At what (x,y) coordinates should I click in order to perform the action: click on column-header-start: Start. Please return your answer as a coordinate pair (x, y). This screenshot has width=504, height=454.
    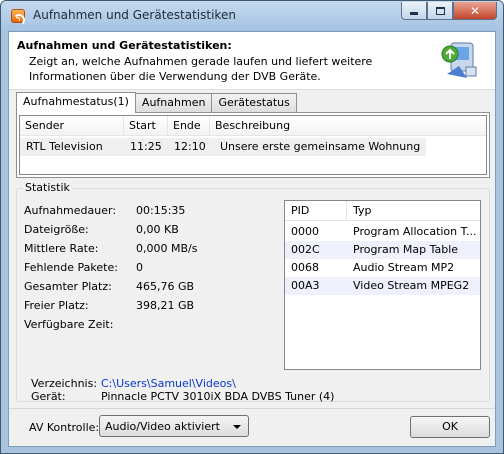
    Looking at the image, I should click on (146, 126).